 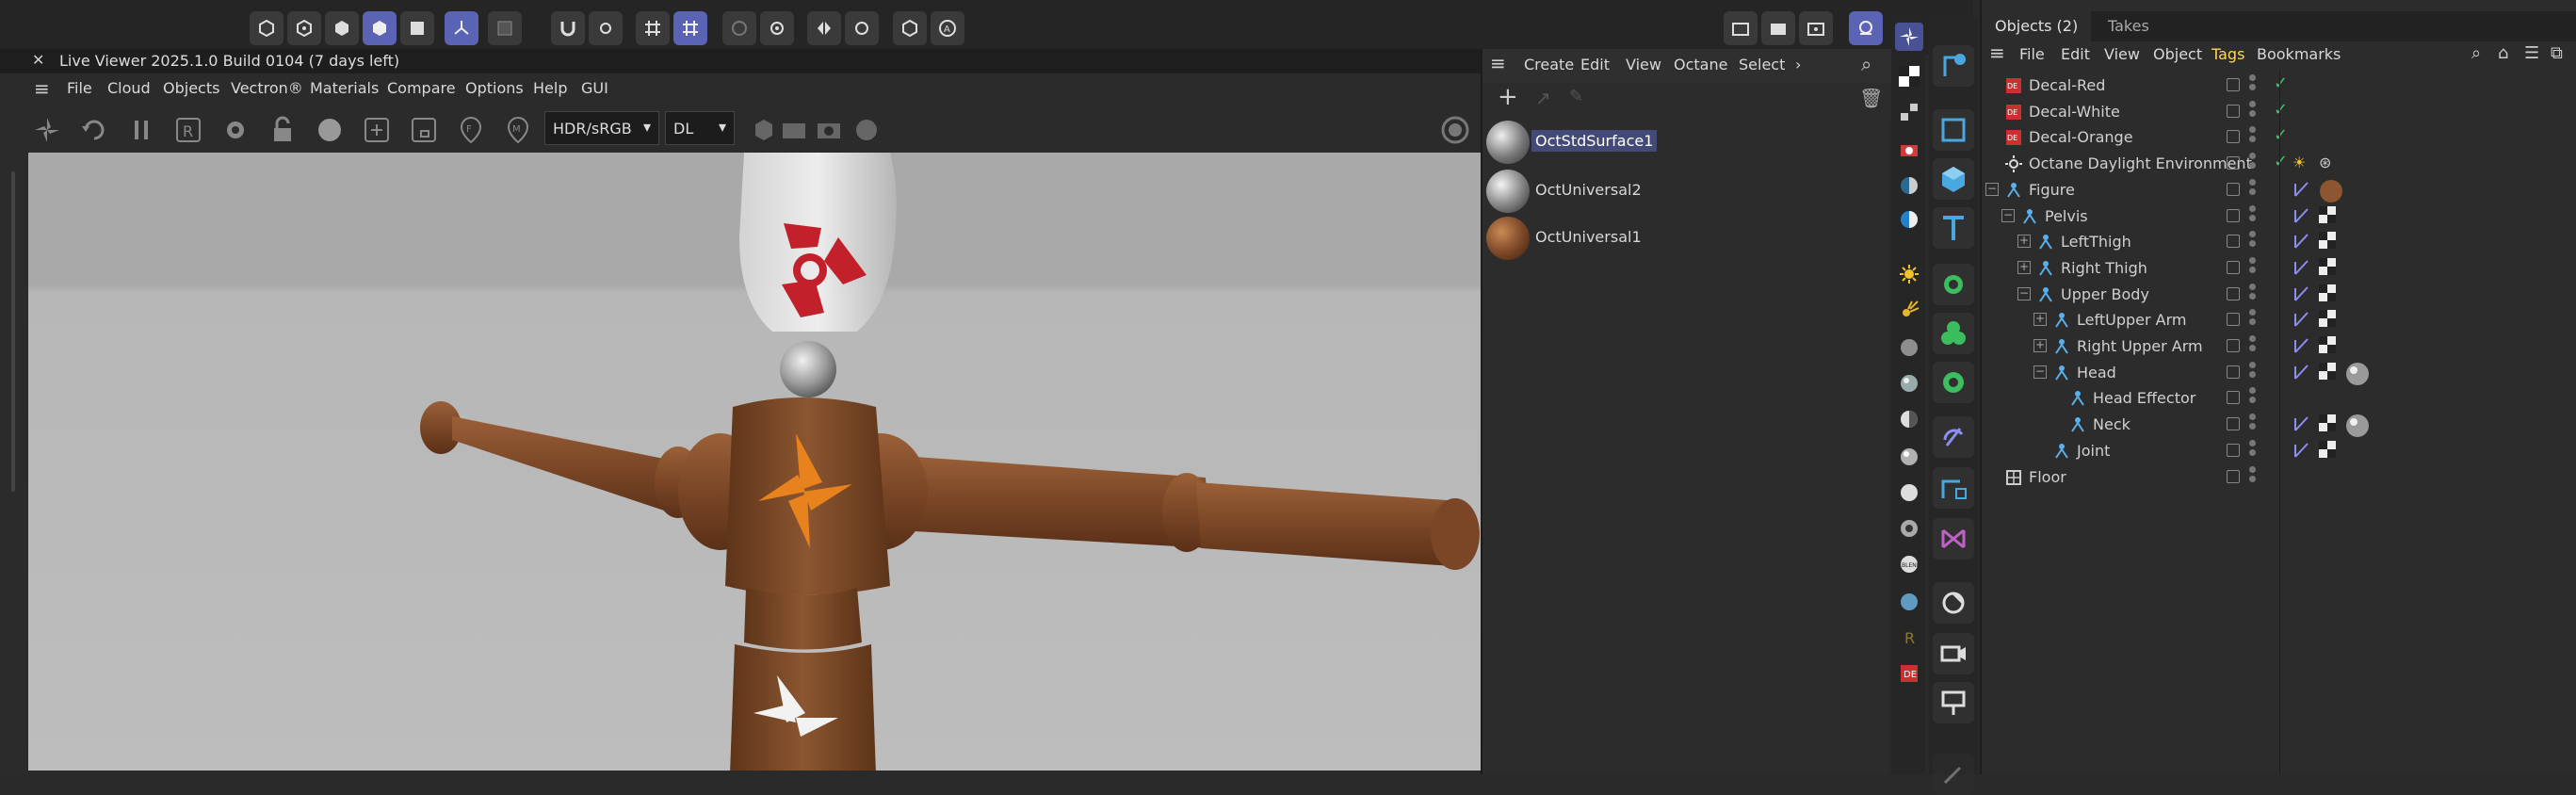 I want to click on cube-icon, so click(x=1953, y=179).